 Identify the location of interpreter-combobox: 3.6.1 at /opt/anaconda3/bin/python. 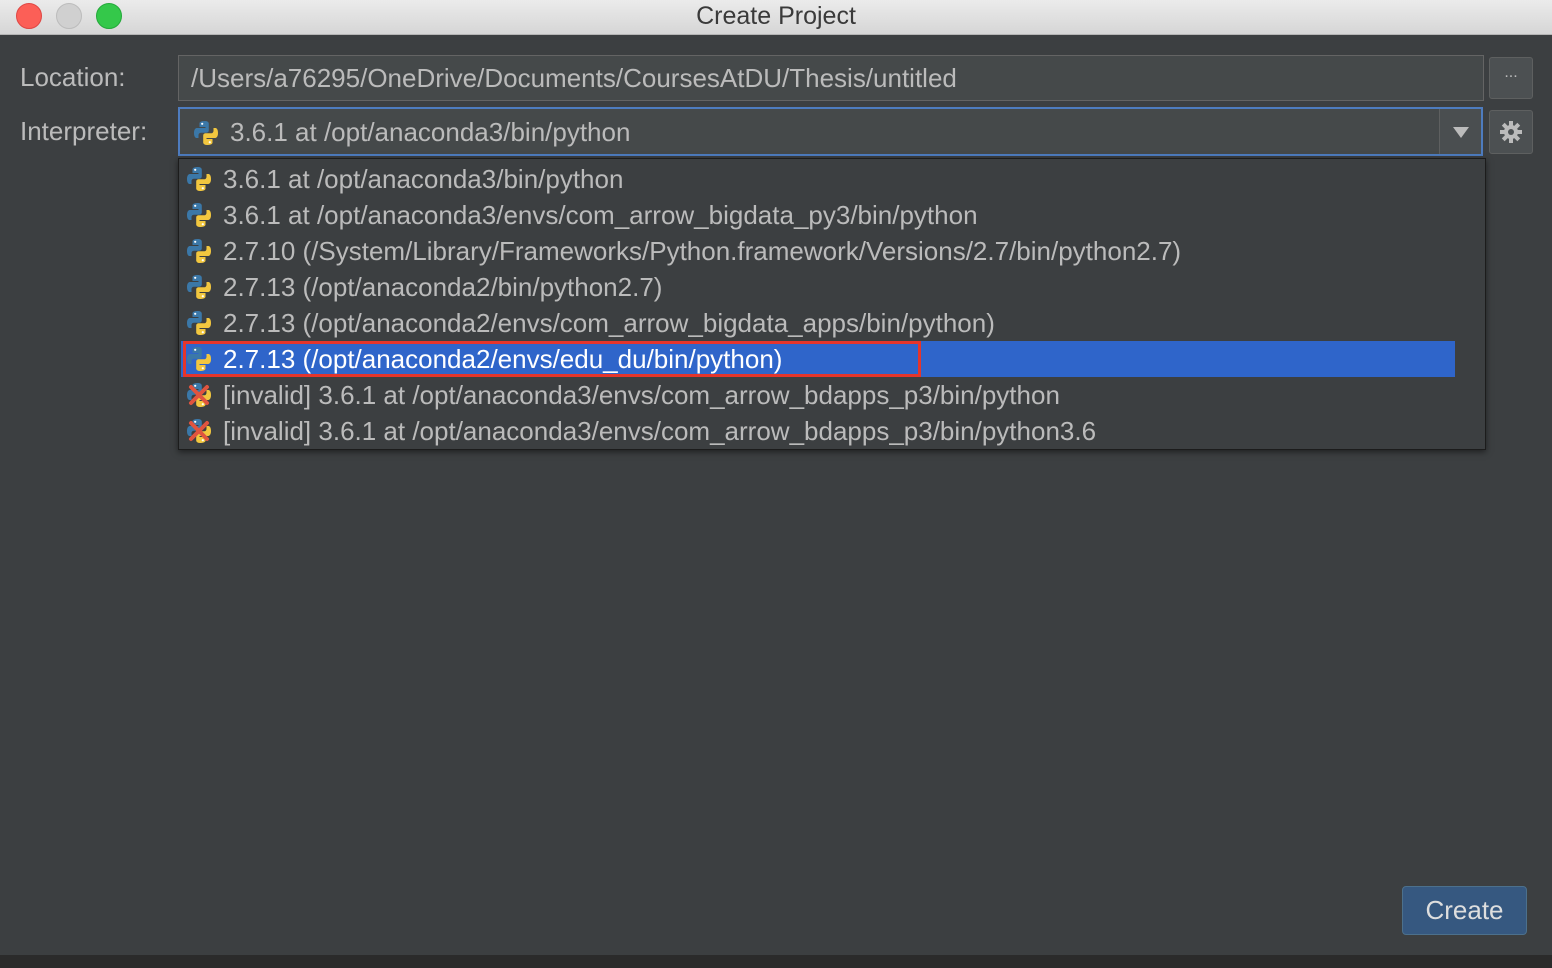
(830, 131).